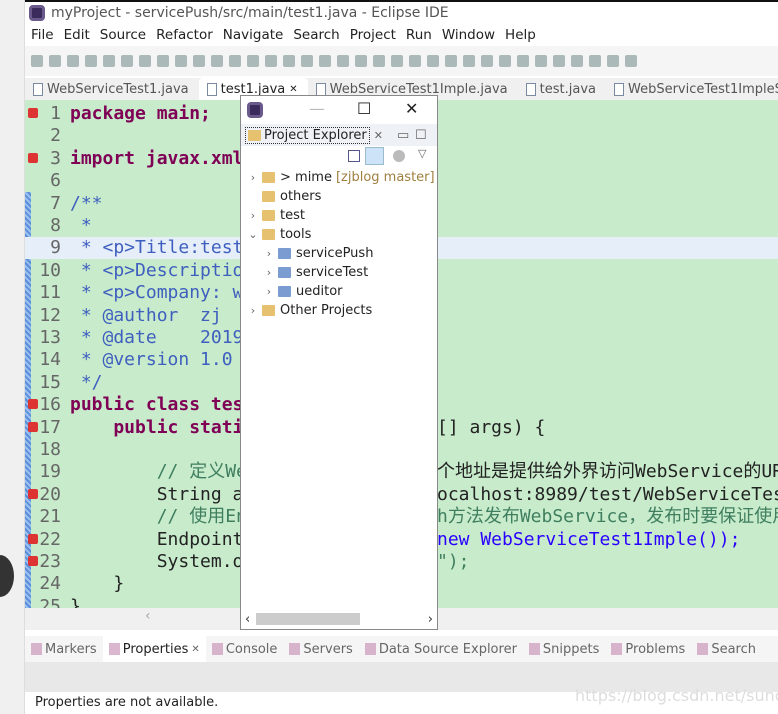 The width and height of the screenshot is (778, 714). I want to click on minimize-view-icon: ▭, so click(403, 135).